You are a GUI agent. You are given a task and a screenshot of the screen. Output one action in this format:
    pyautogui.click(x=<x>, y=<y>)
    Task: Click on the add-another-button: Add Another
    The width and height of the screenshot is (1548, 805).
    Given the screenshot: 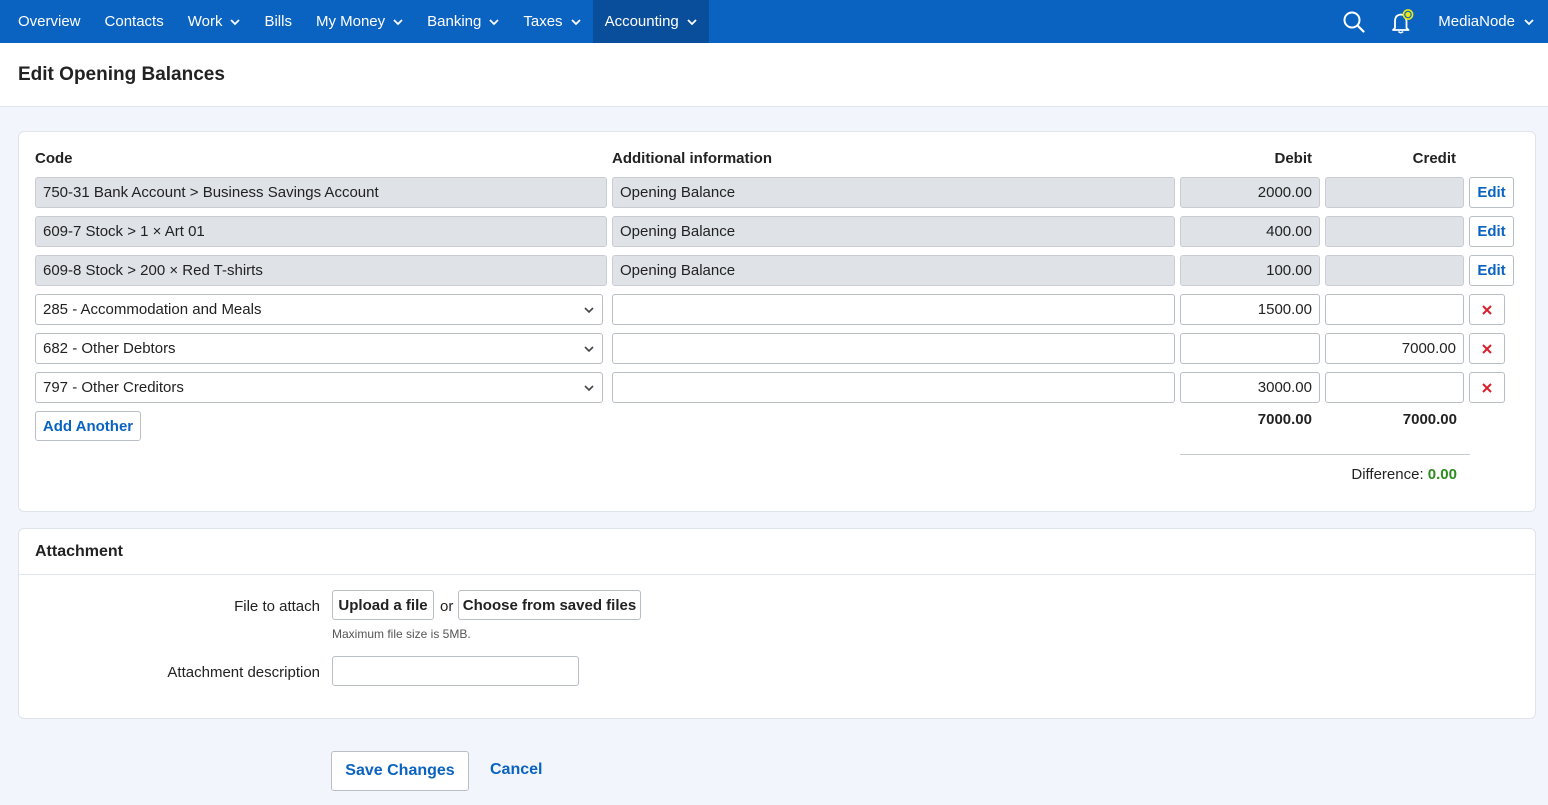 What is the action you would take?
    pyautogui.click(x=88, y=426)
    